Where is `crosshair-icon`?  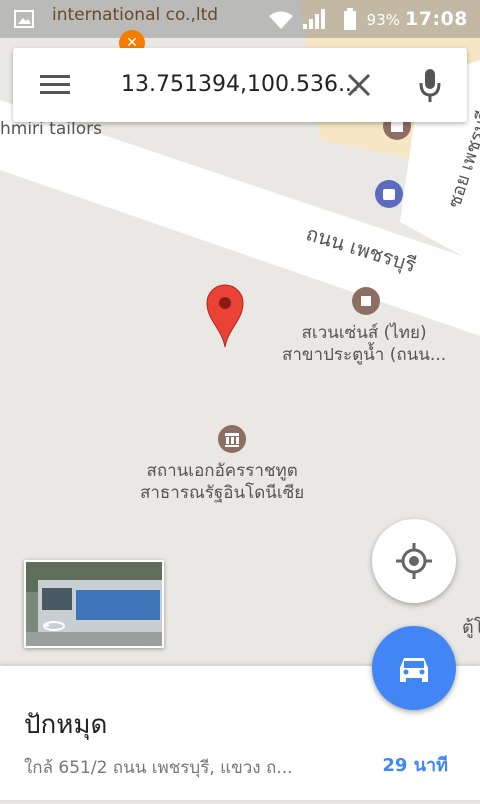 crosshair-icon is located at coordinates (414, 561).